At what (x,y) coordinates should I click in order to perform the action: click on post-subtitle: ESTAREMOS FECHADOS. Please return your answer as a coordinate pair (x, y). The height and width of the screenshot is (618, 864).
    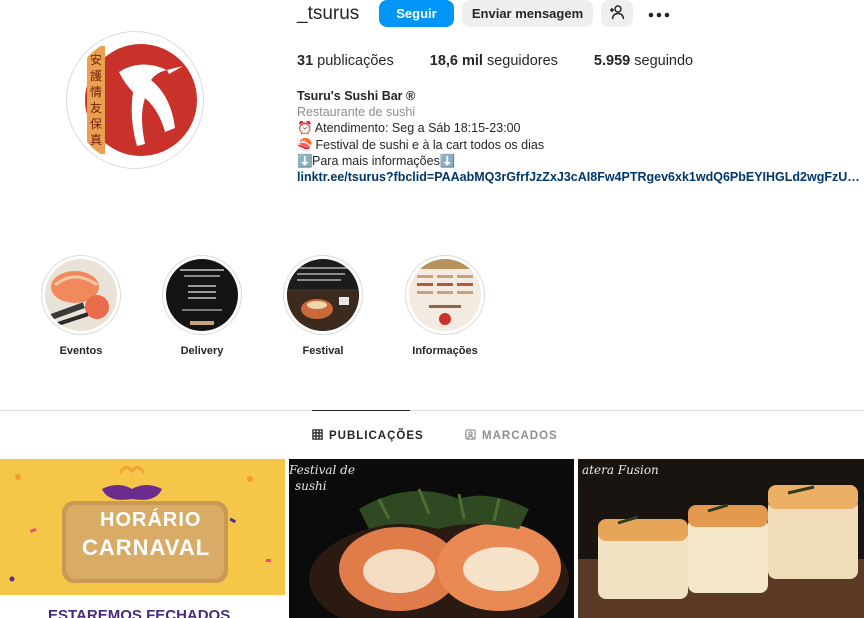
    Looking at the image, I should click on (139, 612).